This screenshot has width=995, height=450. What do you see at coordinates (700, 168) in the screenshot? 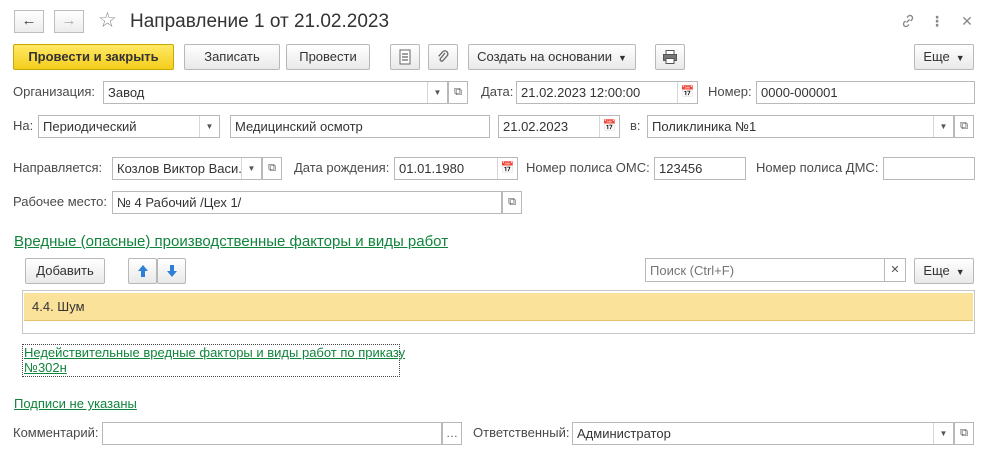
I see `oms-field: 123456` at bounding box center [700, 168].